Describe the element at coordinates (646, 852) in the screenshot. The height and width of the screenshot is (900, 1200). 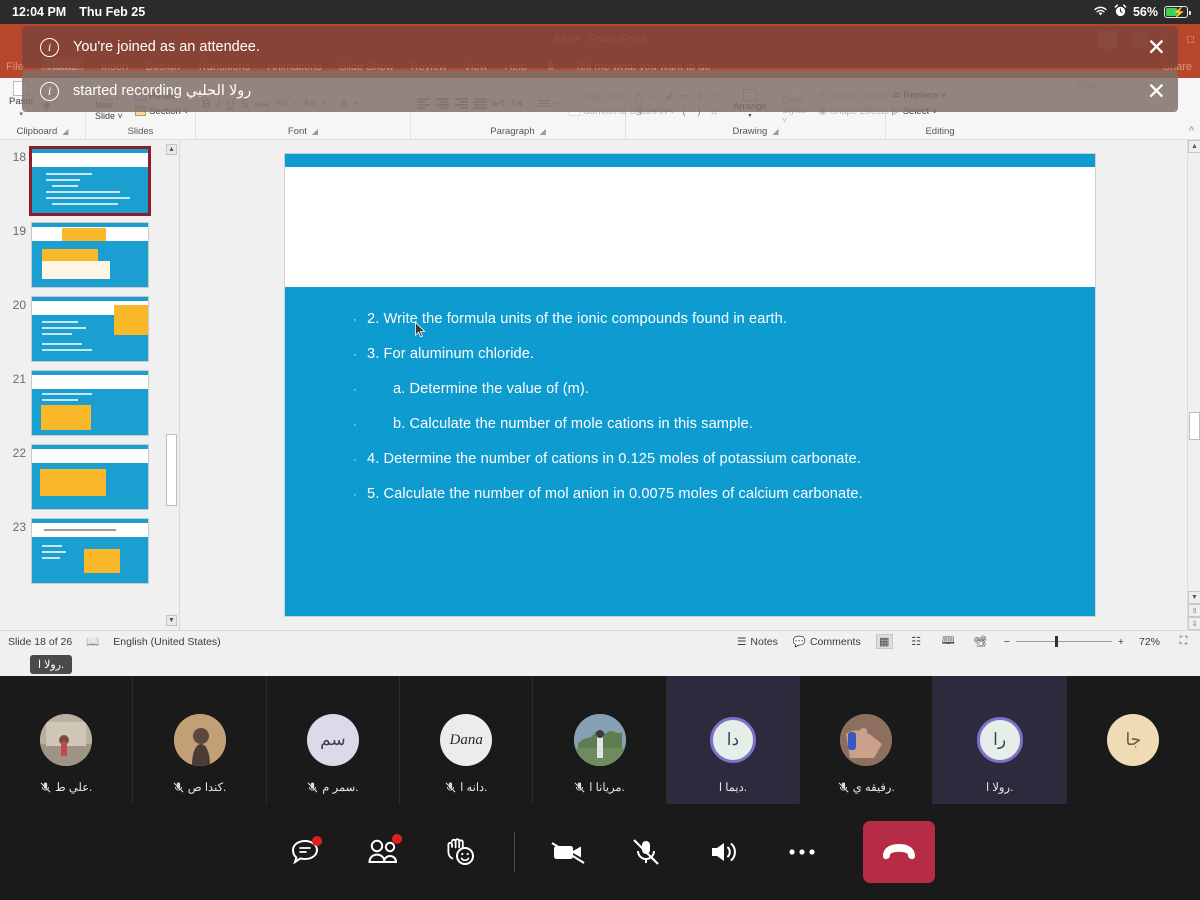
I see `mute-button` at that location.